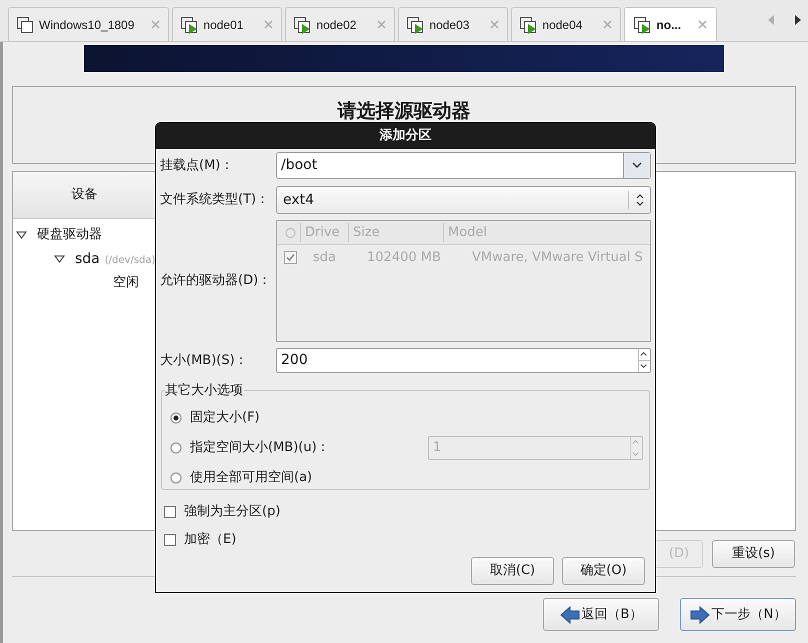 Image resolution: width=808 pixels, height=643 pixels. What do you see at coordinates (798, 20) in the screenshot?
I see `scroll-right-icon` at bounding box center [798, 20].